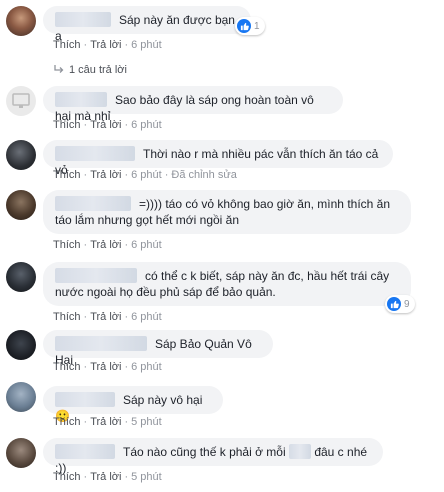 The image size is (444, 492). What do you see at coordinates (163, 400) in the screenshot?
I see `comment-text: Sáp này vô hại` at bounding box center [163, 400].